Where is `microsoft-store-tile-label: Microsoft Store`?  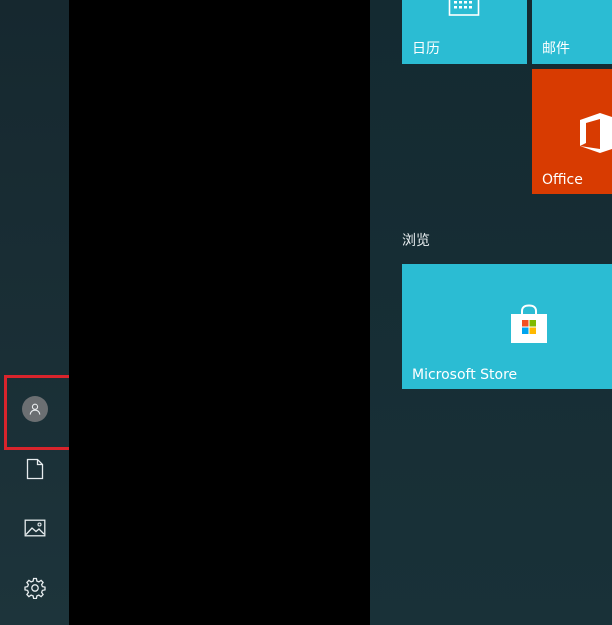
microsoft-store-tile-label: Microsoft Store is located at coordinates (465, 375).